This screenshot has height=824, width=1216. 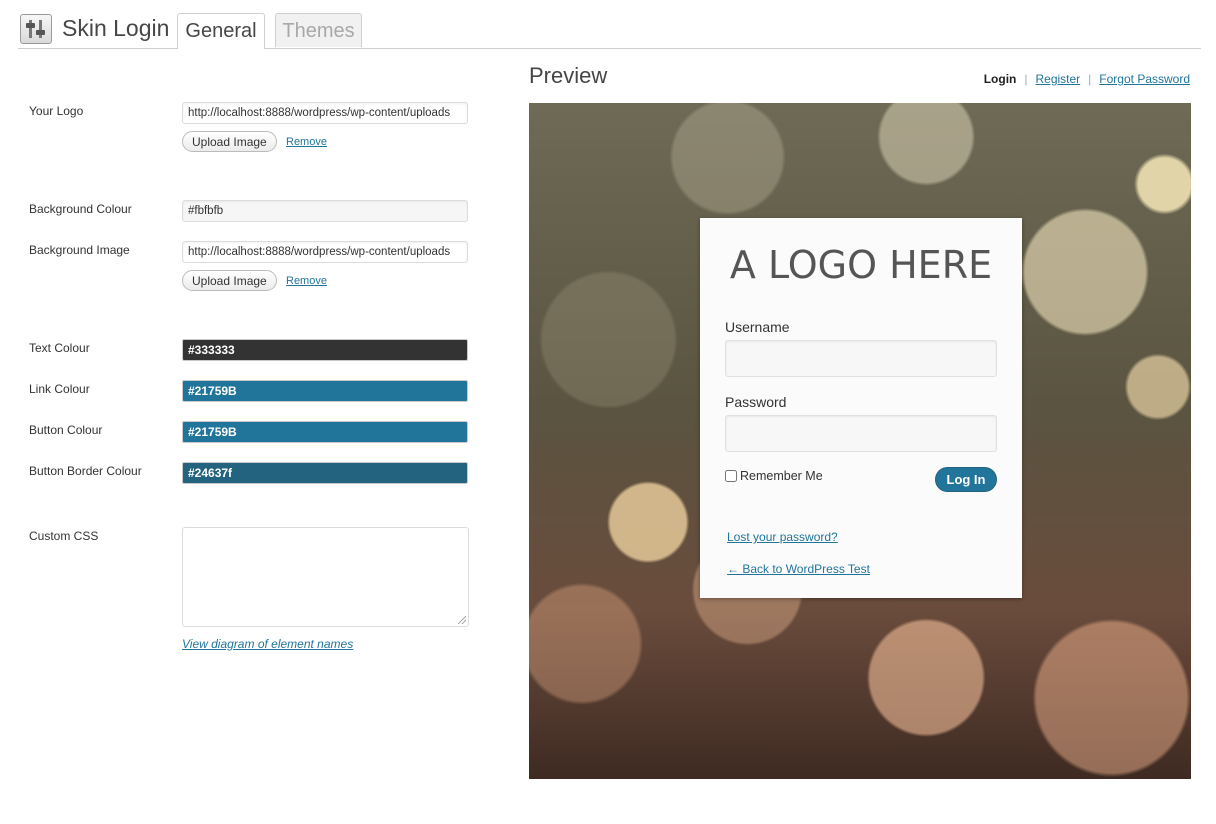 I want to click on username-input, so click(x=861, y=358).